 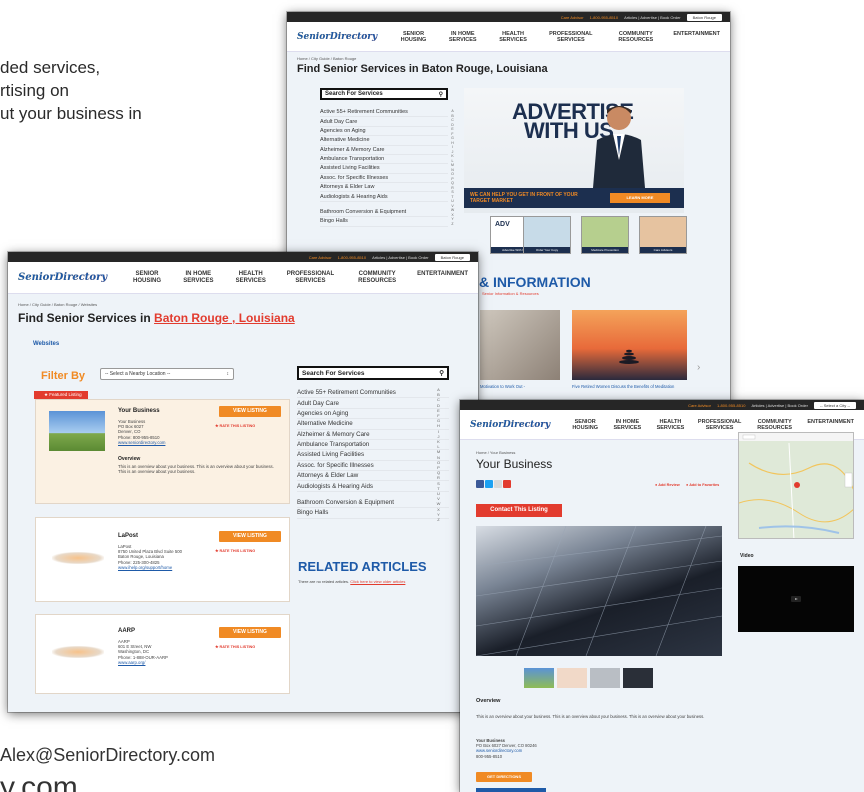 I want to click on city-link: Baton Rouge , Louisiana, so click(x=224, y=318).